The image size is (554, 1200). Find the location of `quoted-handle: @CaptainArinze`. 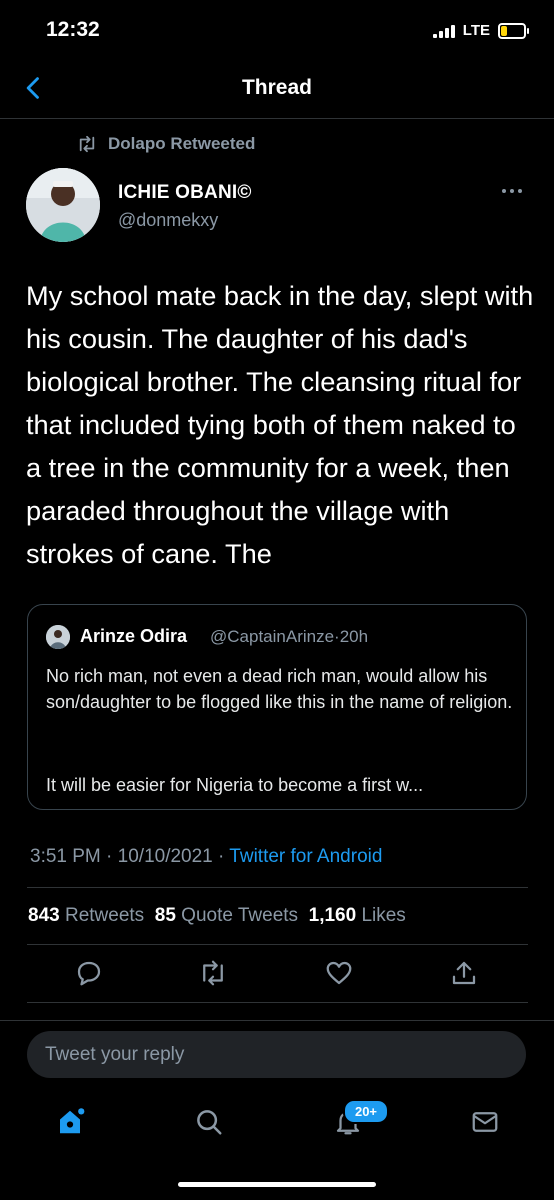

quoted-handle: @CaptainArinze is located at coordinates (272, 636).